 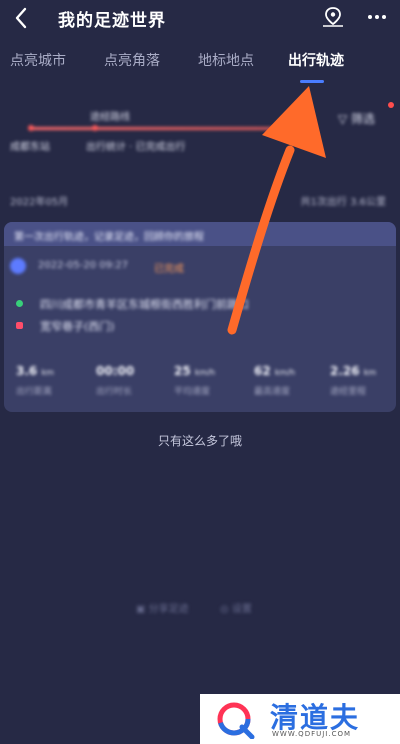 I want to click on section-month: 2022年05月, so click(x=39, y=202).